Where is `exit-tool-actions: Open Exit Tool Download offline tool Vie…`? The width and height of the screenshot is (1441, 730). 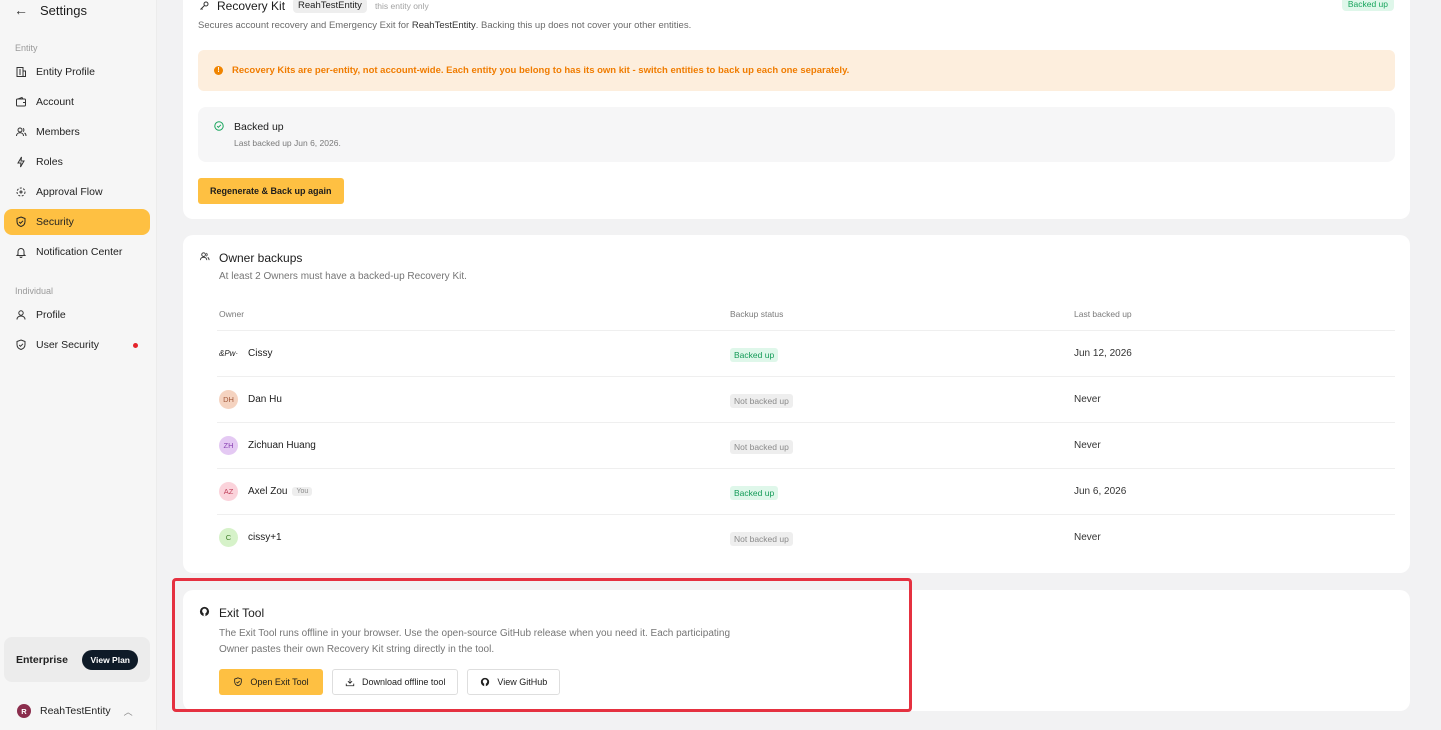 exit-tool-actions: Open Exit Tool Download offline tool Vie… is located at coordinates (390, 682).